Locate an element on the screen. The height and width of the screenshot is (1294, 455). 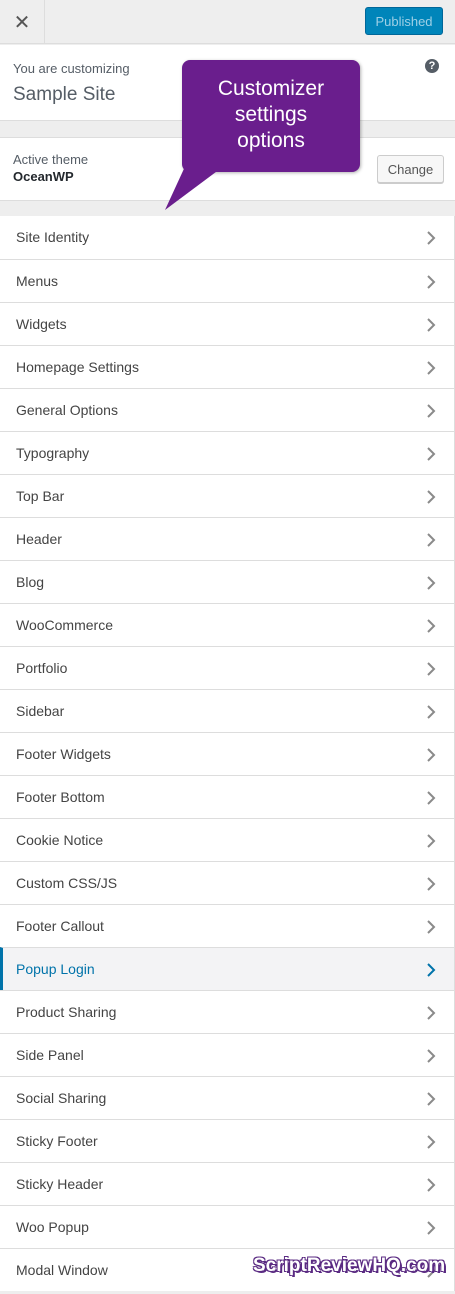
panel-item-label: Sticky Footer is located at coordinates (57, 1141).